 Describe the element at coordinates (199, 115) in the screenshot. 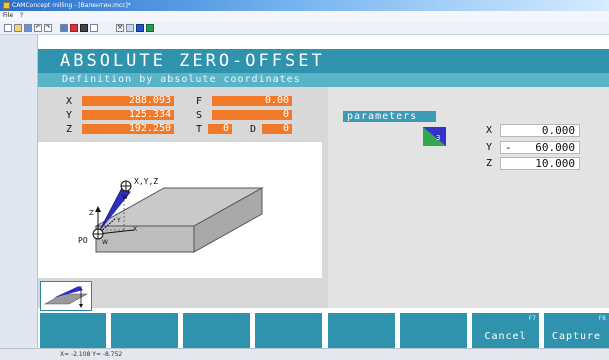

I see `spindle-label: S` at that location.